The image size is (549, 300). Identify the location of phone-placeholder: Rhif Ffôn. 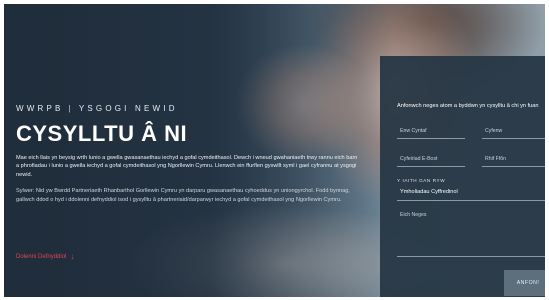
(496, 159).